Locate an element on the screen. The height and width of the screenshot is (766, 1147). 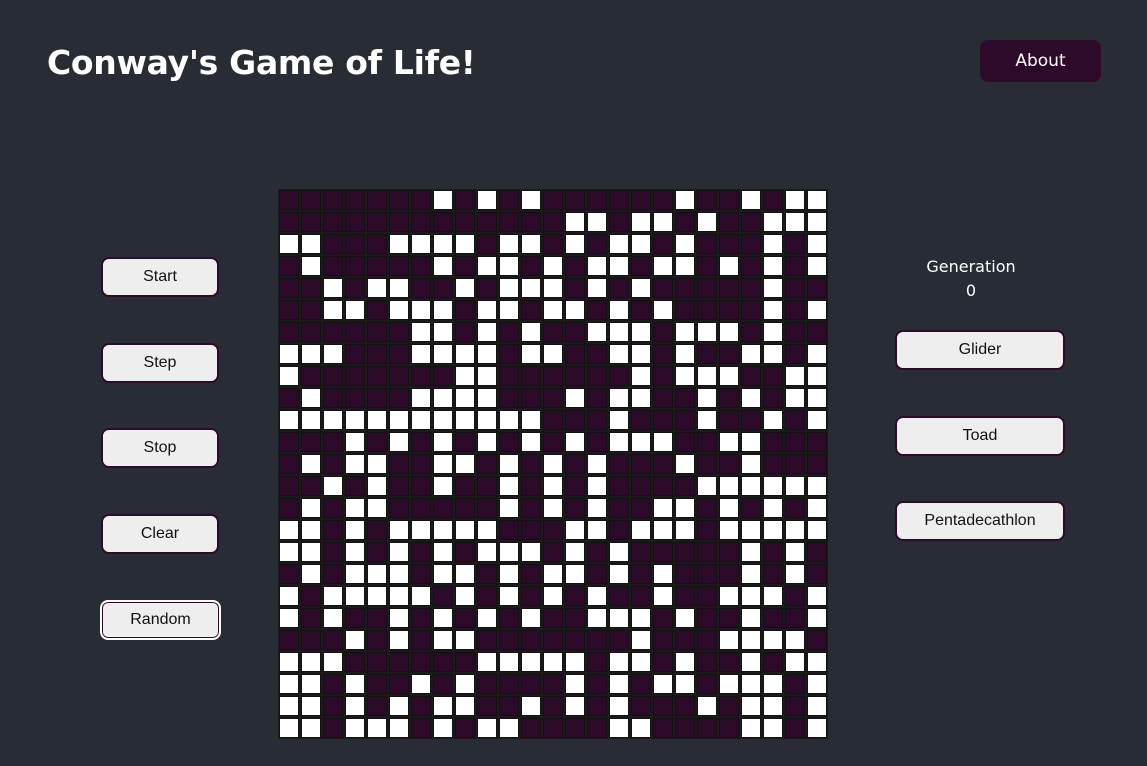
start-button: Start is located at coordinates (160, 277).